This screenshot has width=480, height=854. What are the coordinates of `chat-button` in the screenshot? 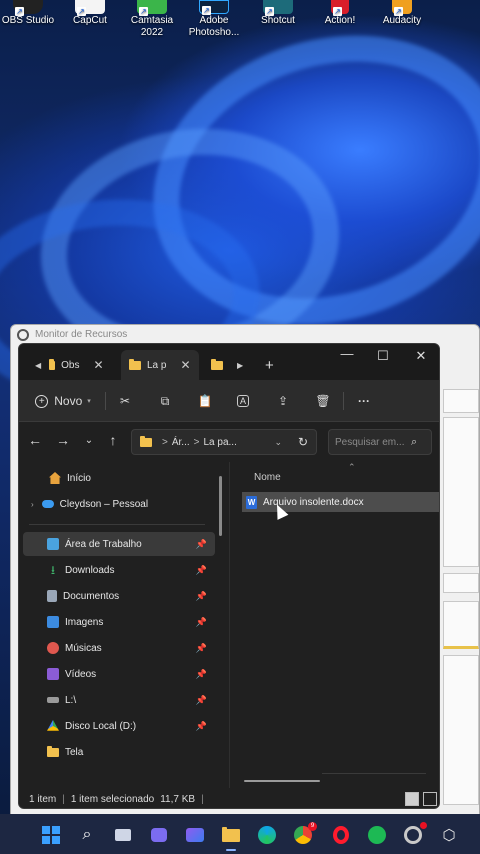 It's located at (159, 835).